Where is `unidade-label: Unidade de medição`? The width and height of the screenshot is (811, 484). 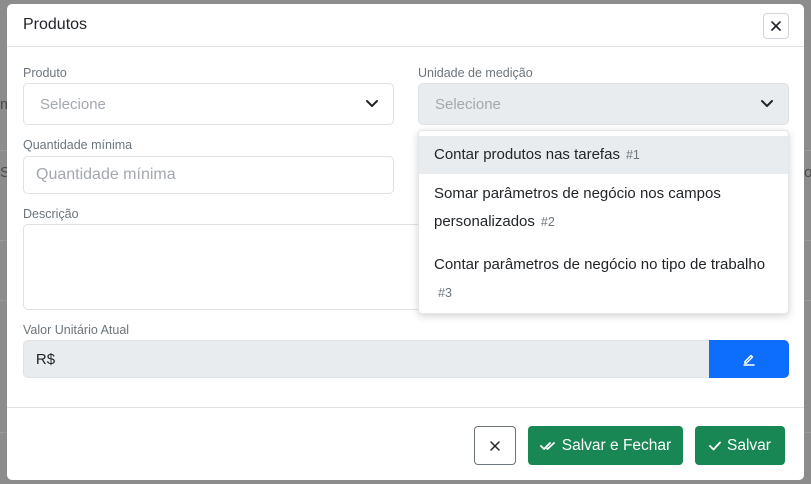 unidade-label: Unidade de medição is located at coordinates (475, 73).